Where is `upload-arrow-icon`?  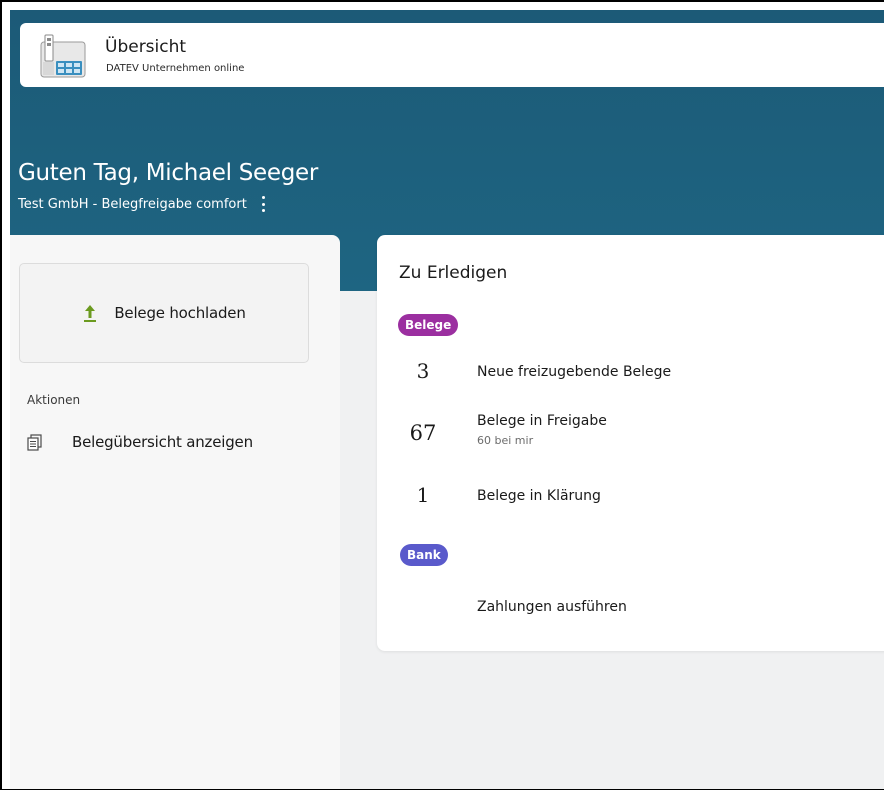
upload-arrow-icon is located at coordinates (90, 313).